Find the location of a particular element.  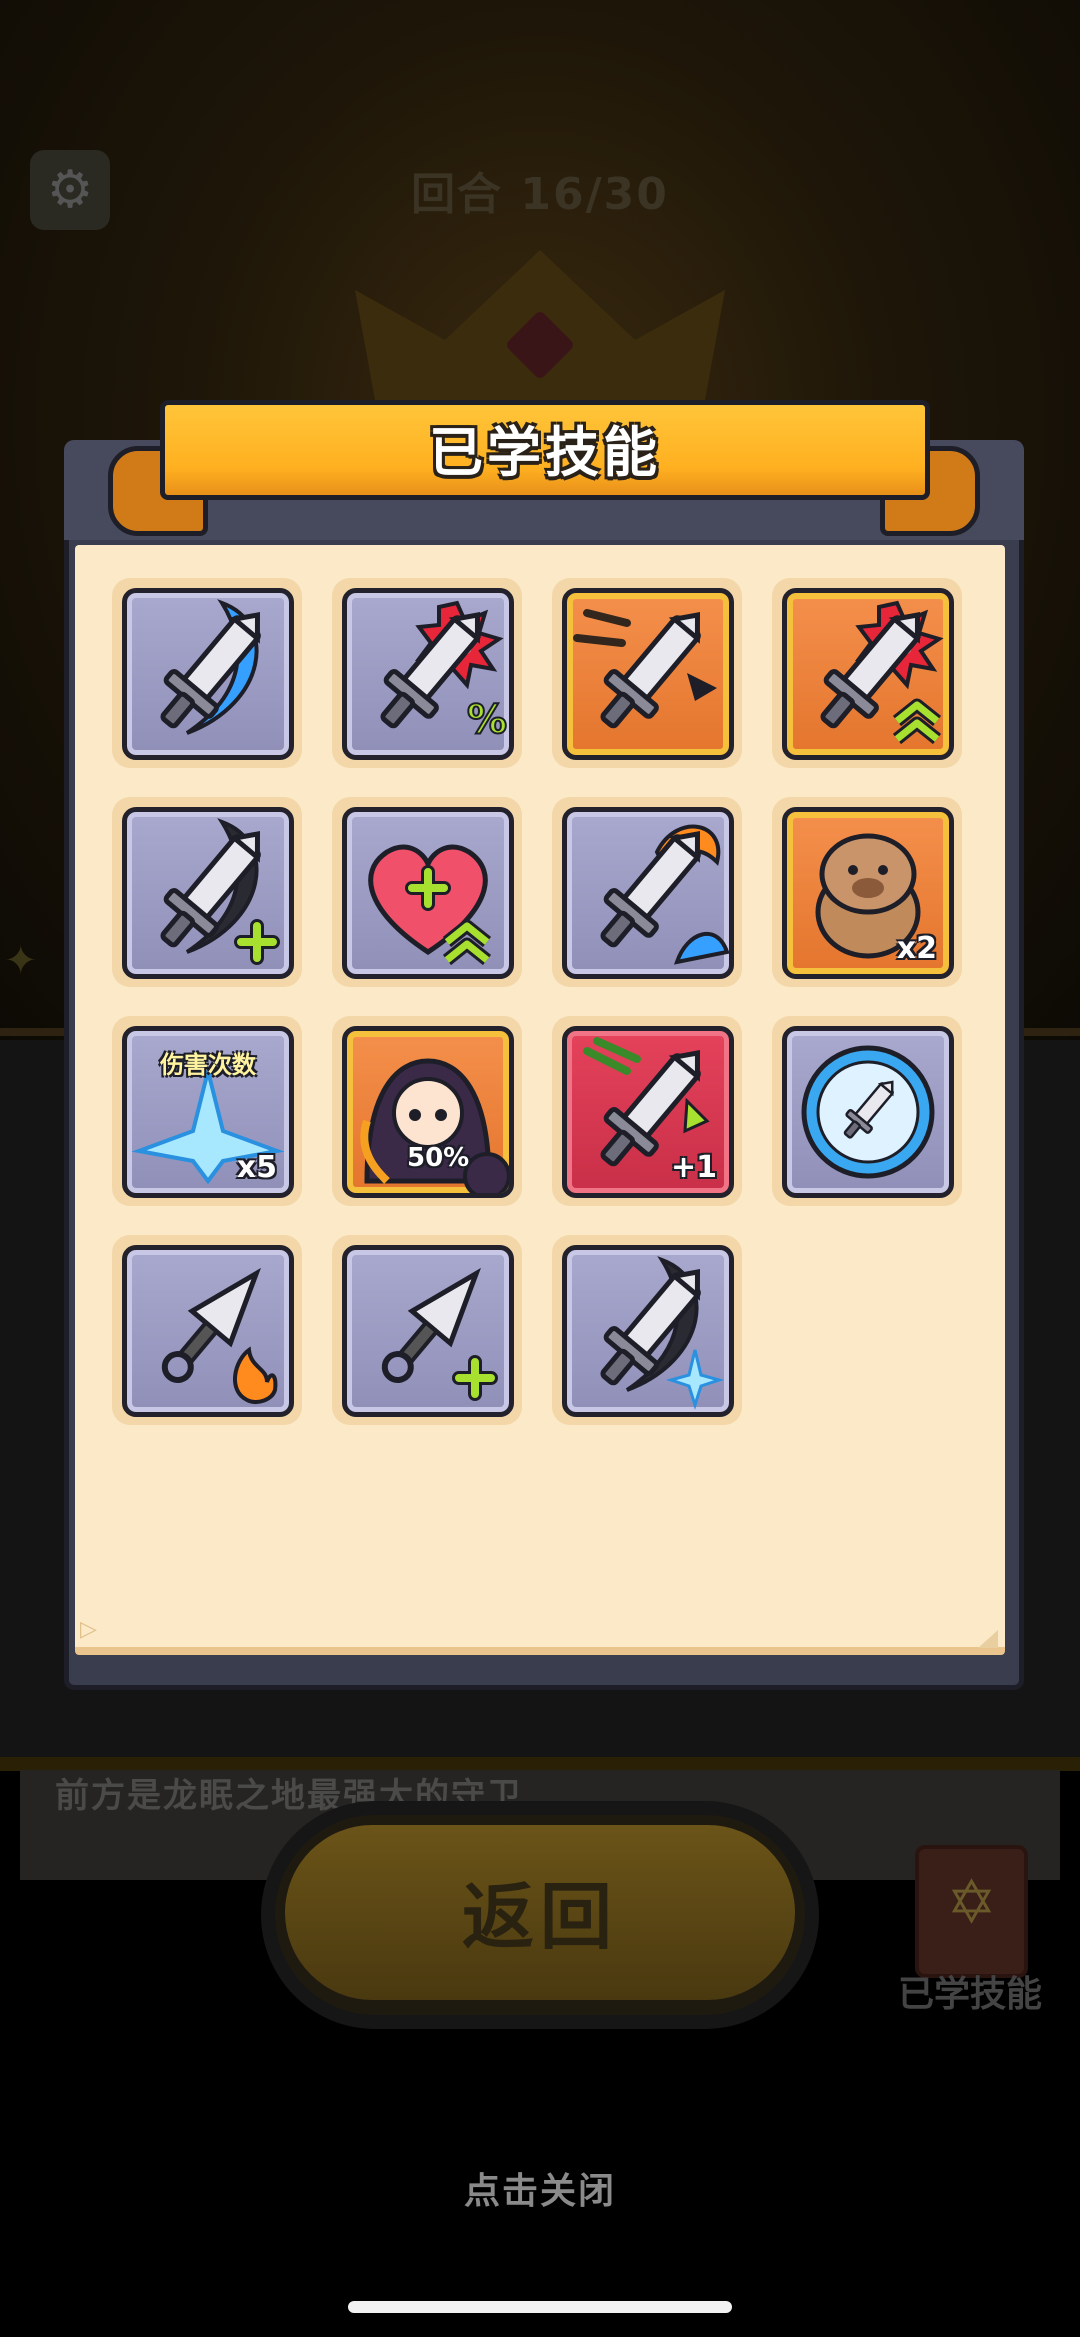

sword-attack-plus-icon is located at coordinates (220, 891).